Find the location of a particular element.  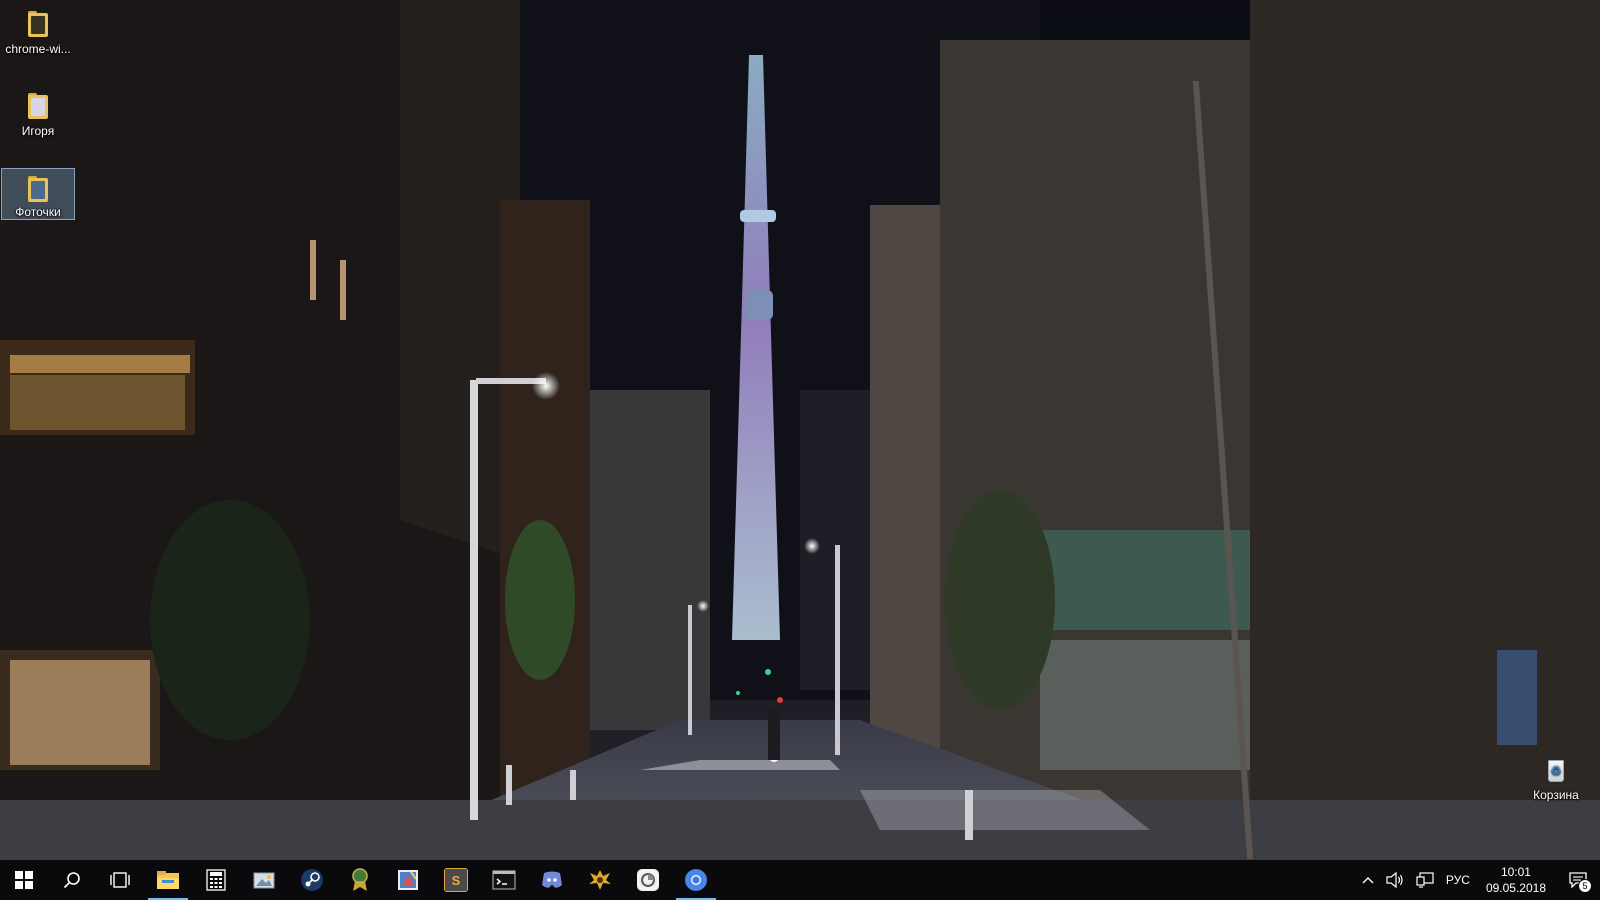

volume-button is located at coordinates (1395, 880).